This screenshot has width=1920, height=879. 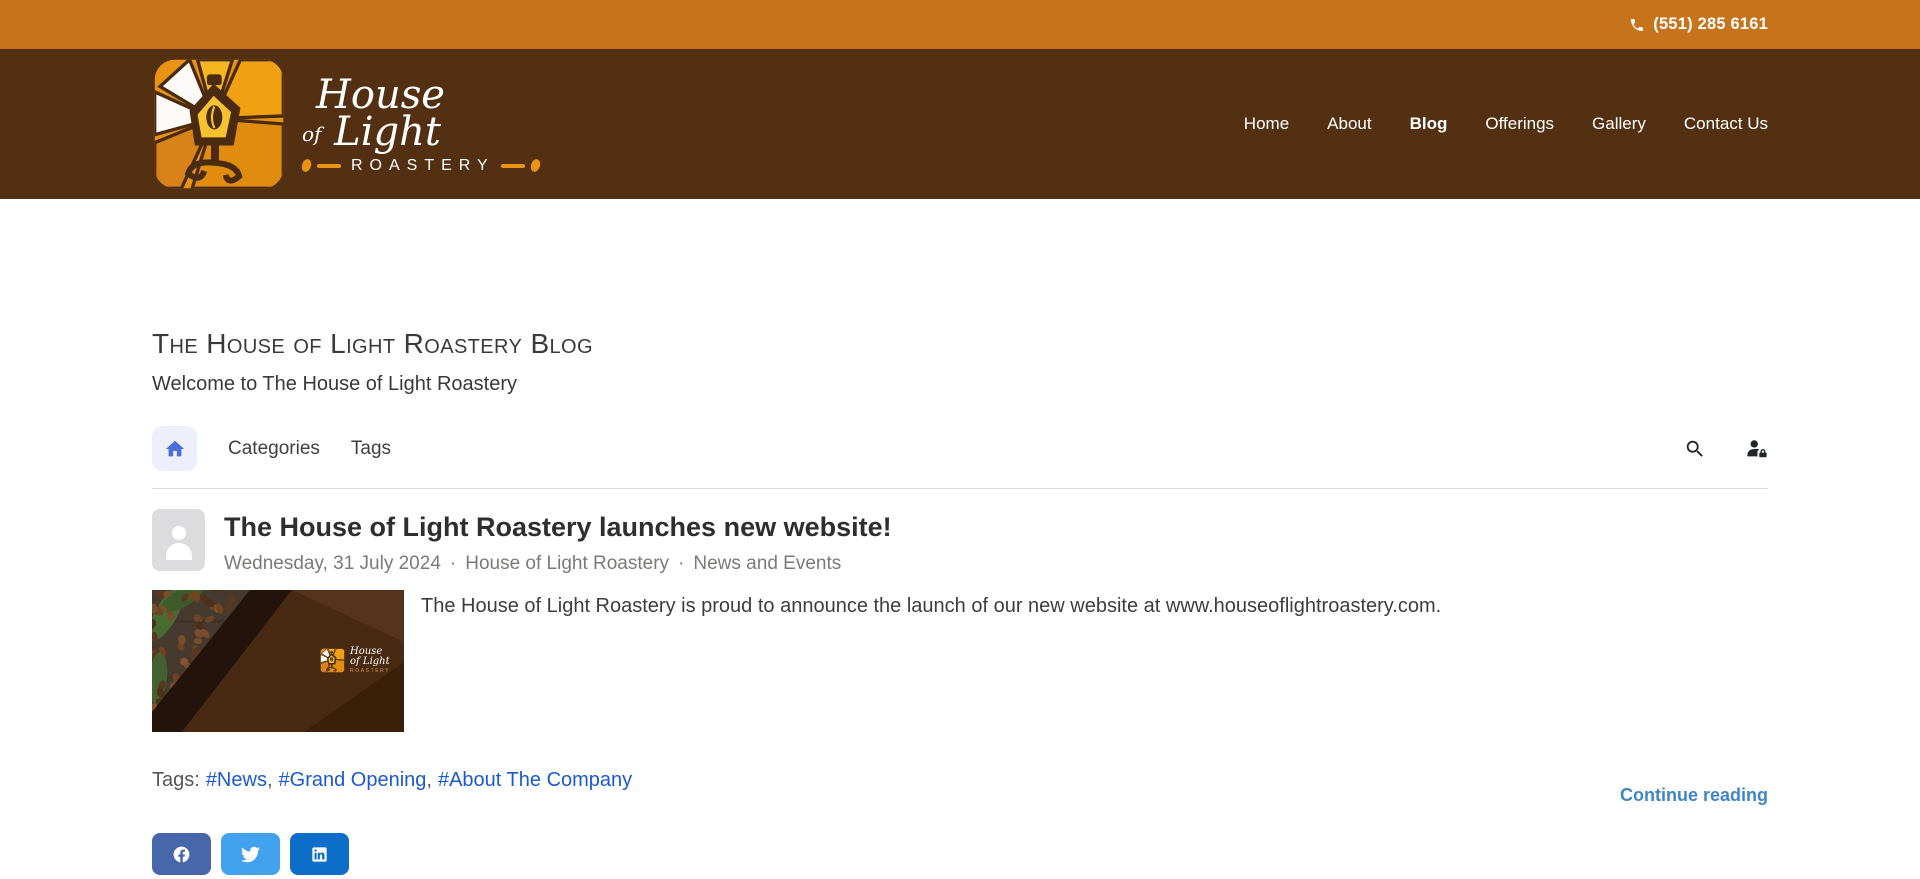 What do you see at coordinates (1519, 124) in the screenshot?
I see `nav-item-offerings: Offerings` at bounding box center [1519, 124].